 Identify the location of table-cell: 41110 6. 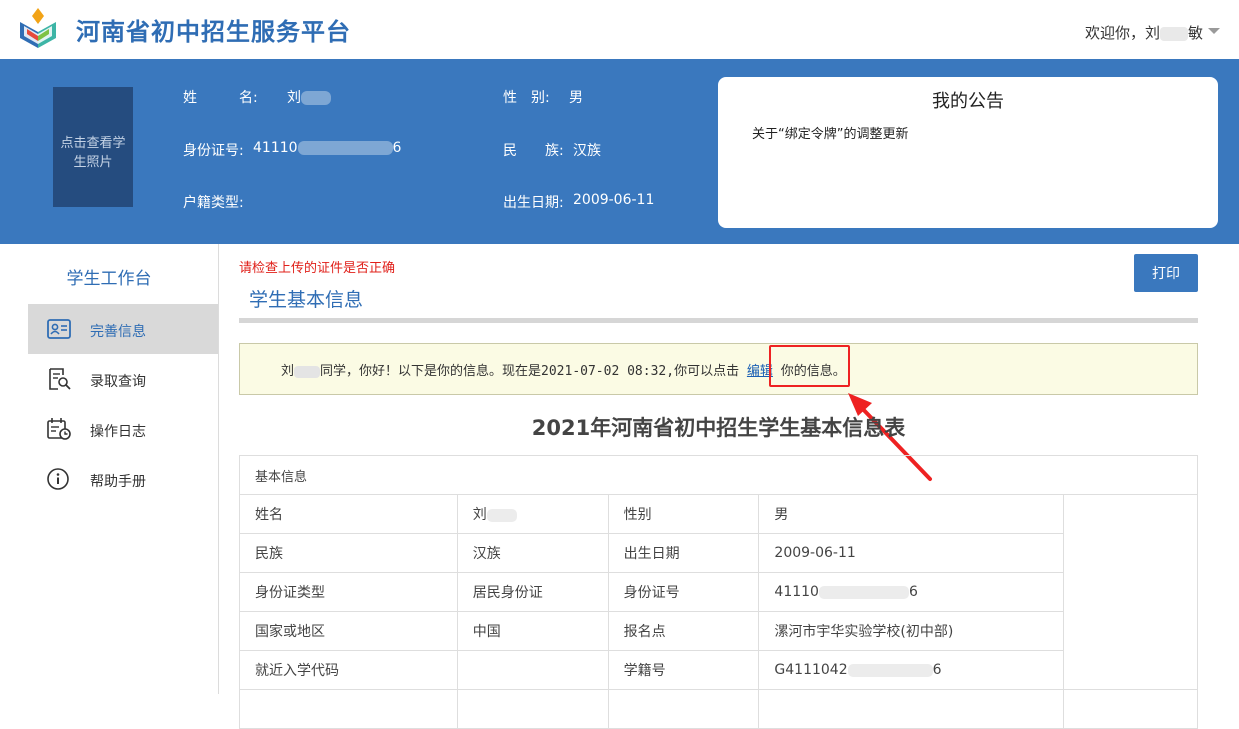
(911, 592).